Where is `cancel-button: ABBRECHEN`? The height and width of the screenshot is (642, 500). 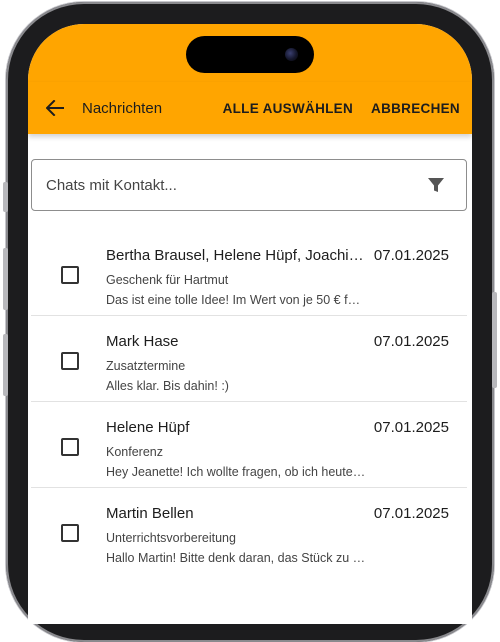
cancel-button: ABBRECHEN is located at coordinates (415, 108).